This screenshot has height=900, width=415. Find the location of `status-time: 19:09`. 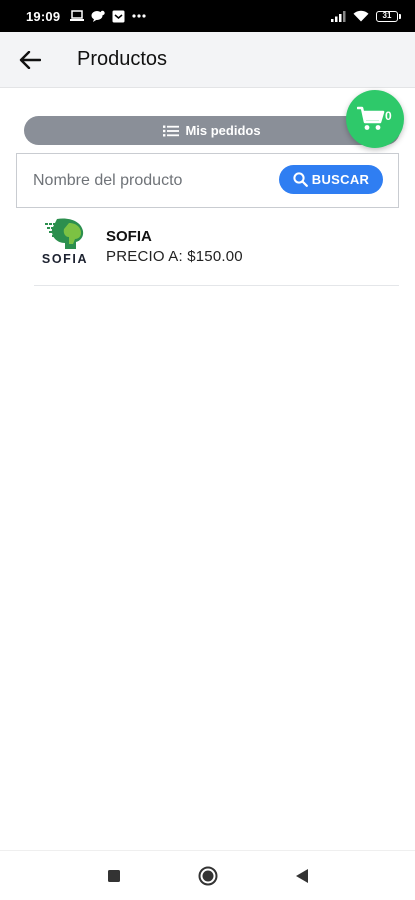

status-time: 19:09 is located at coordinates (43, 16).